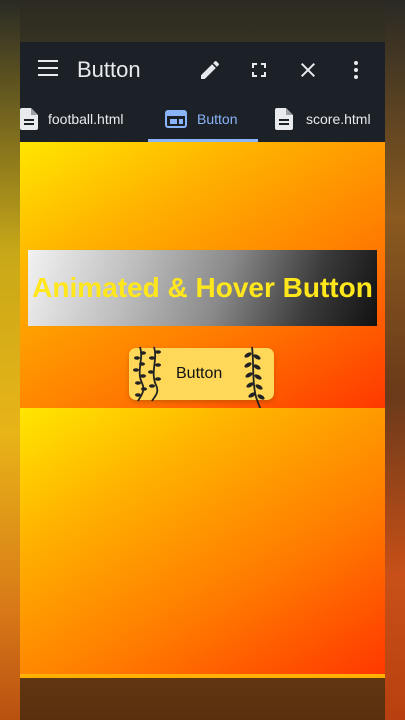 This screenshot has width=405, height=720. Describe the element at coordinates (176, 119) in the screenshot. I see `web-icon` at that location.